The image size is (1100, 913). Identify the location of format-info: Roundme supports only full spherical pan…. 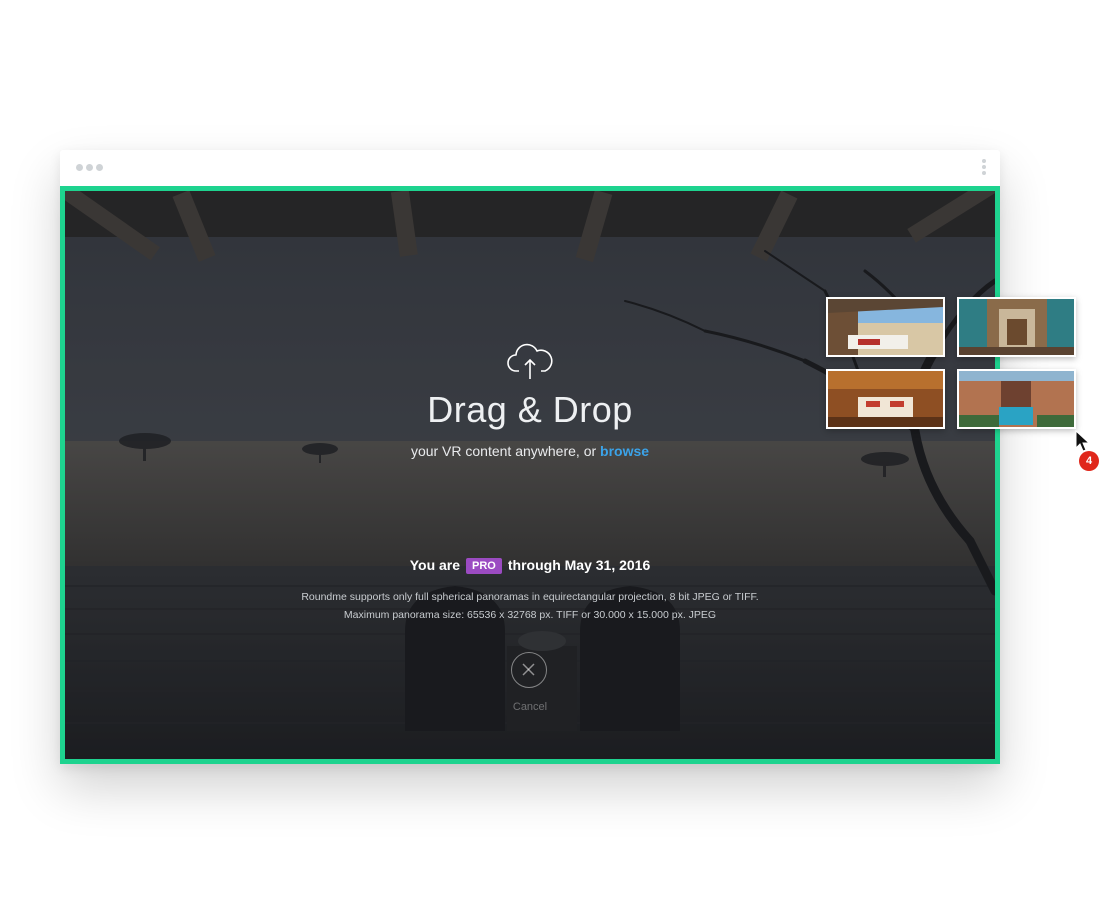
(530, 597).